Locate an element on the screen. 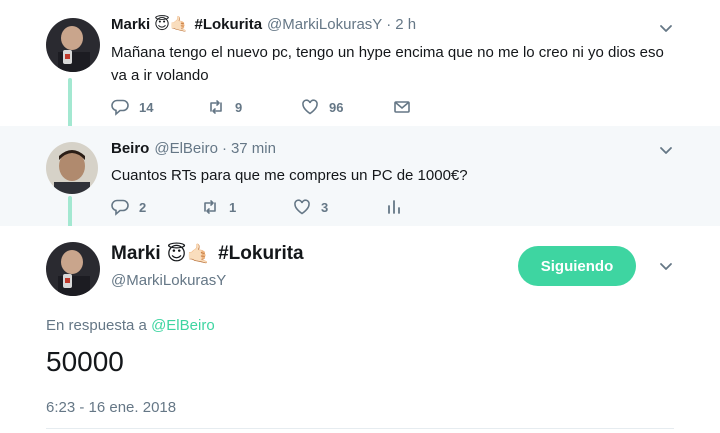  timestamp: 37 min is located at coordinates (253, 148).